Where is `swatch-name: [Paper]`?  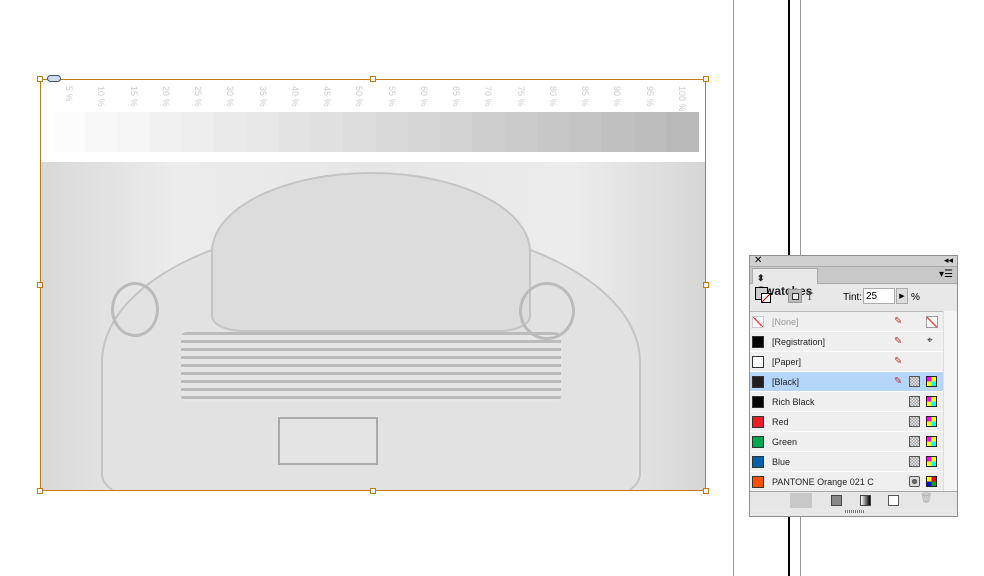 swatch-name: [Paper] is located at coordinates (787, 362).